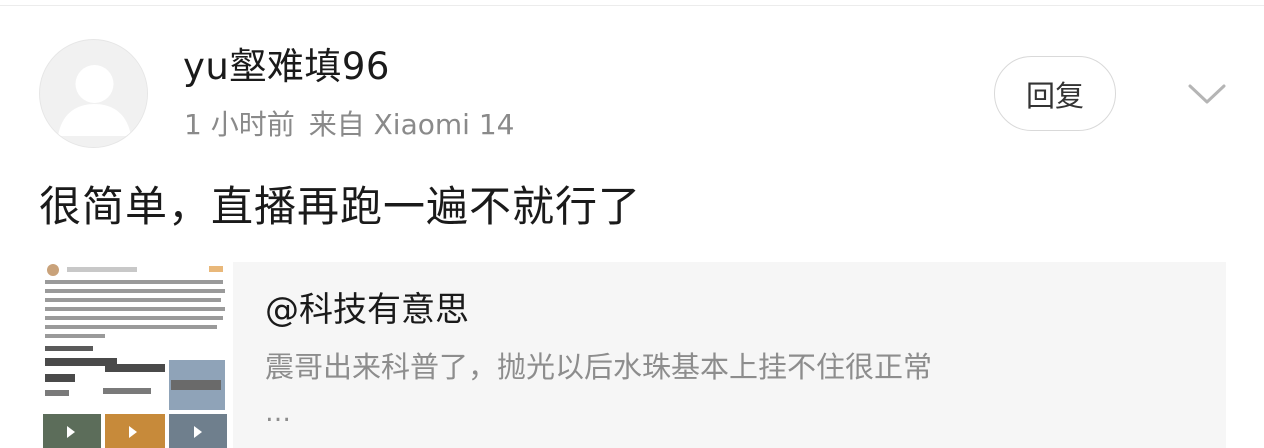 The image size is (1264, 448). I want to click on quoted-post-author: @科技有意思, so click(367, 310).